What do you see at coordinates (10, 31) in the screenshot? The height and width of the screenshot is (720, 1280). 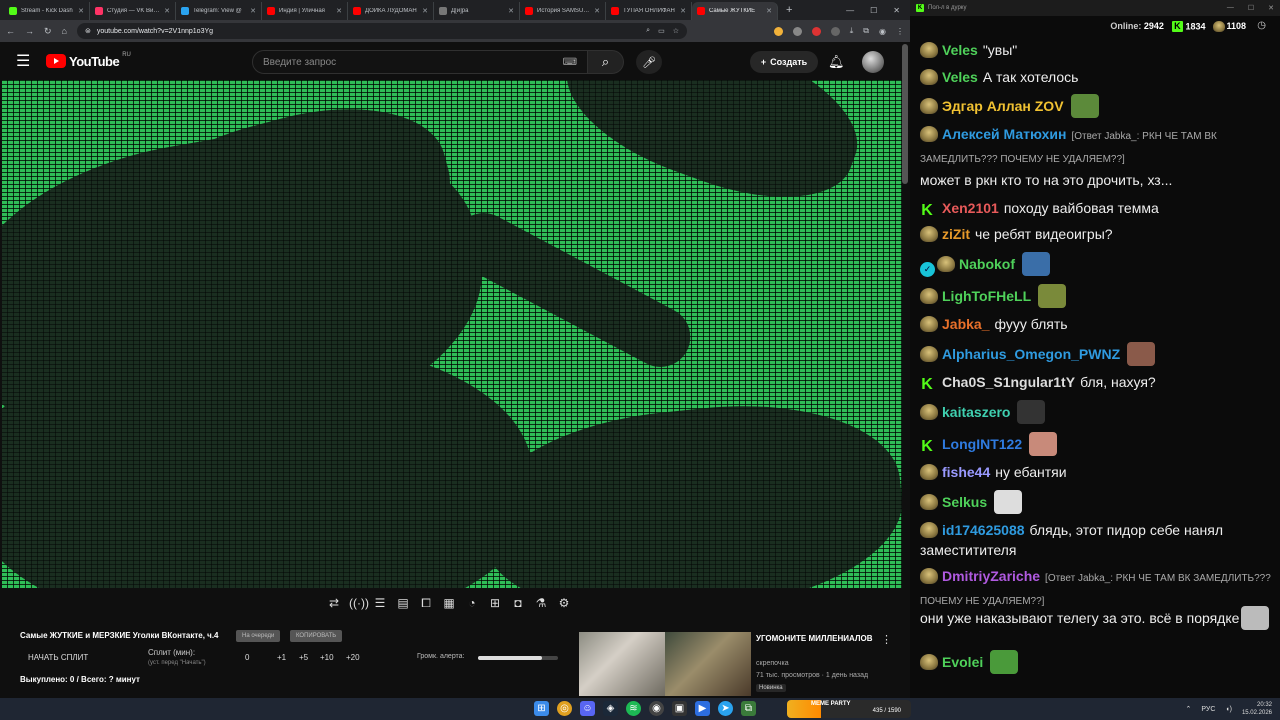 I see `back-icon: ←` at bounding box center [10, 31].